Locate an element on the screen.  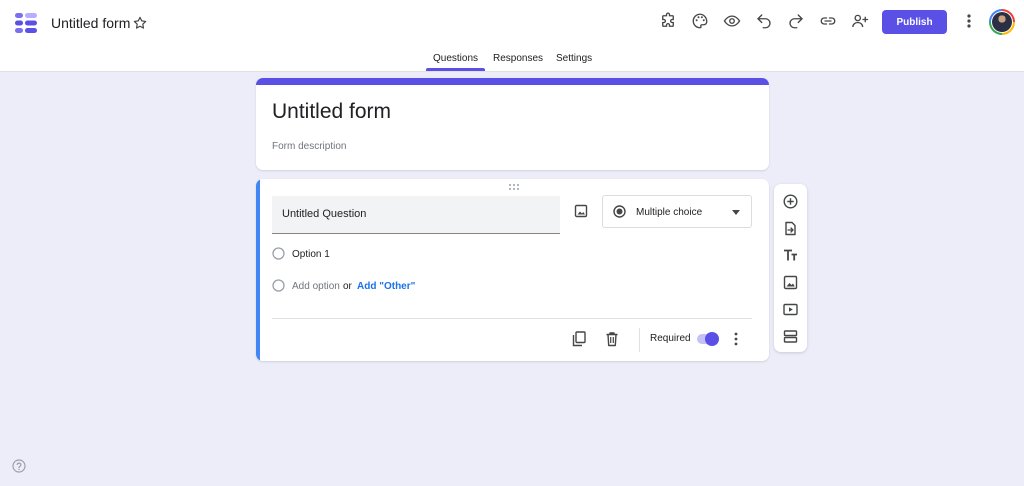
tab-questions: Questions is located at coordinates (455, 58).